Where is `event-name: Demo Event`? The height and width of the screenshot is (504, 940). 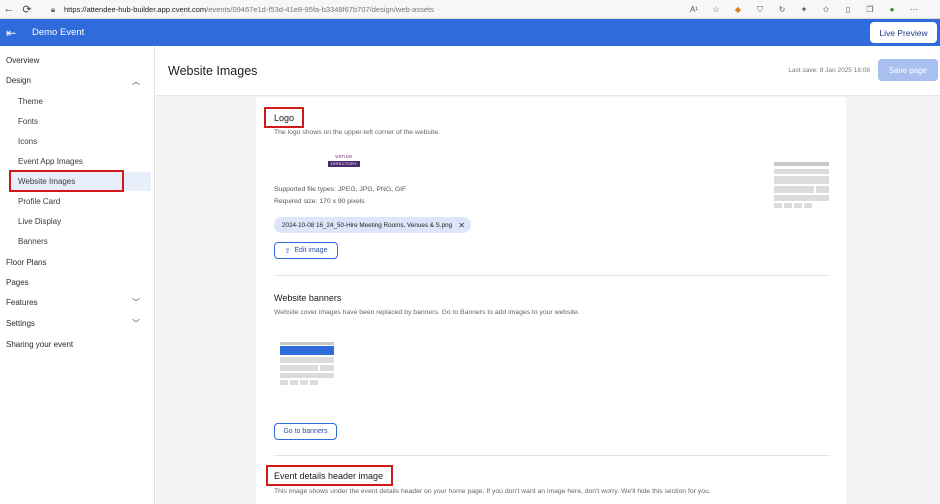 event-name: Demo Event is located at coordinates (58, 32).